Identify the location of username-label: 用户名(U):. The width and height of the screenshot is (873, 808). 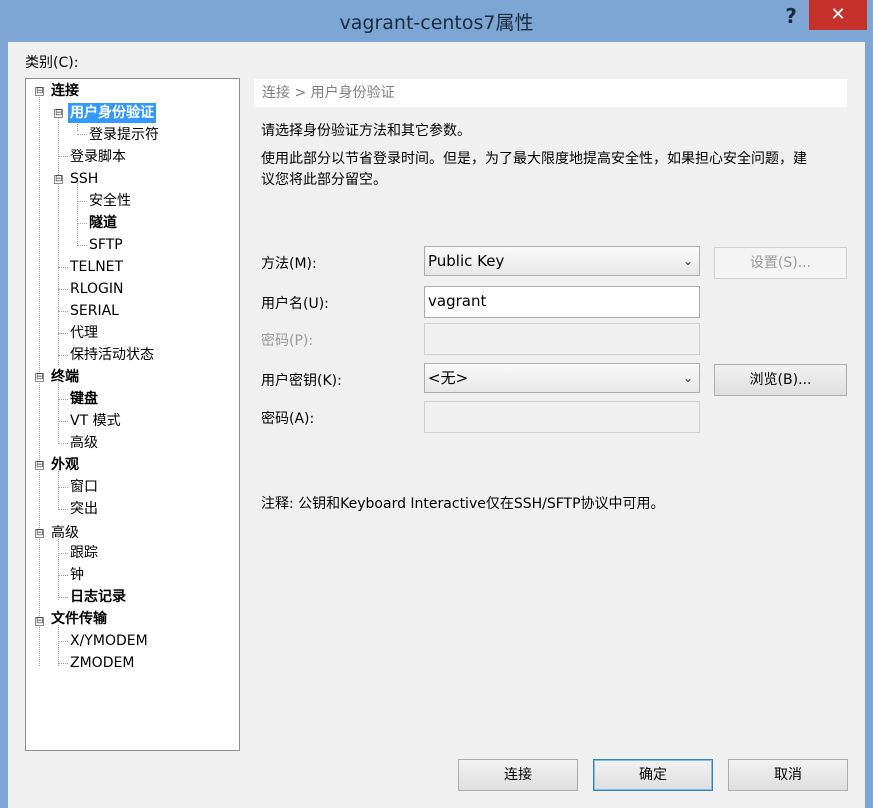
(295, 304).